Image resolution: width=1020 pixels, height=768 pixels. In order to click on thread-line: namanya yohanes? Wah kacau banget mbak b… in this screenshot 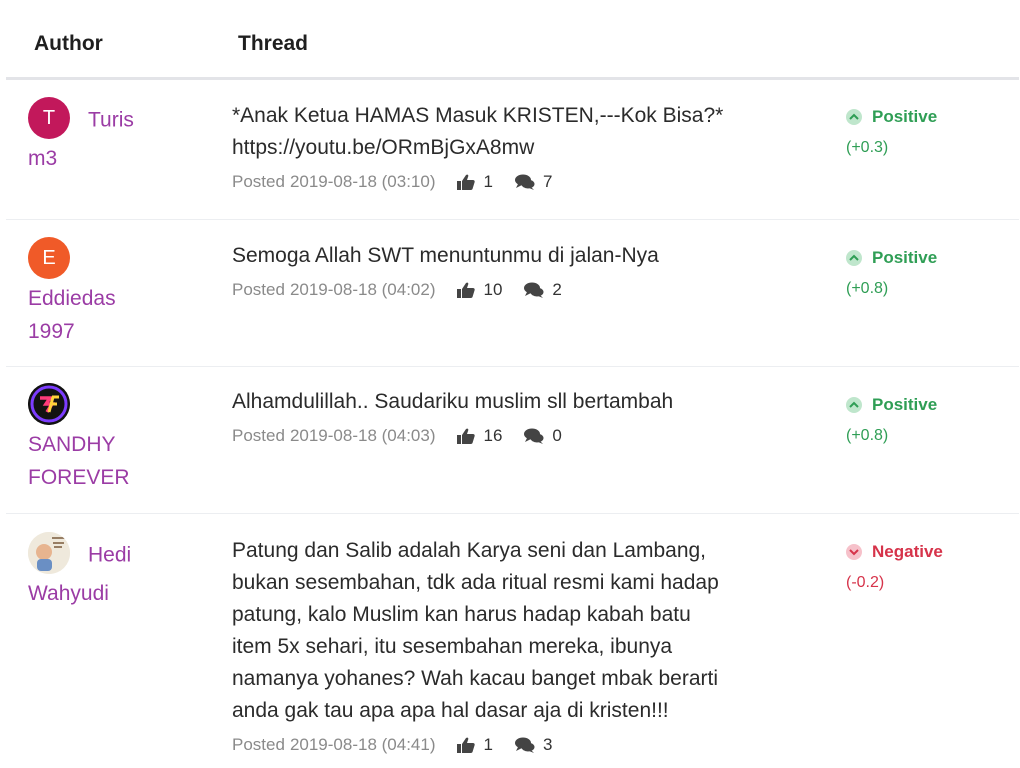, I will do `click(475, 678)`.